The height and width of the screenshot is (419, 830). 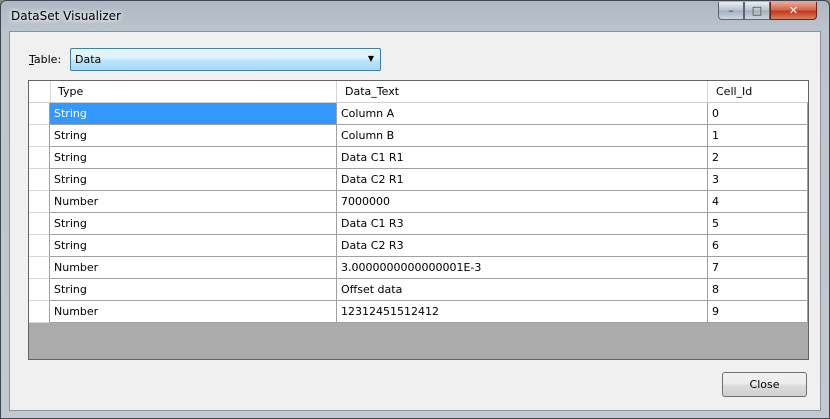 What do you see at coordinates (758, 312) in the screenshot?
I see `cell-id: 9` at bounding box center [758, 312].